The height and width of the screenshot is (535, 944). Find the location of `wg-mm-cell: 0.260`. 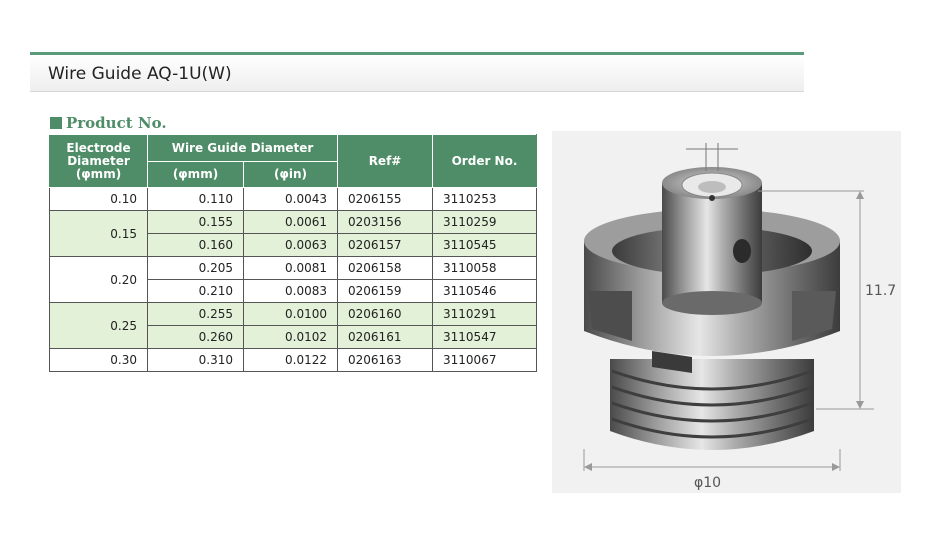

wg-mm-cell: 0.260 is located at coordinates (195, 337).